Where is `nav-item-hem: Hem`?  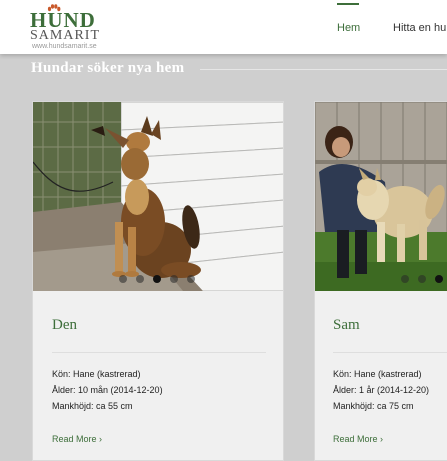 nav-item-hem: Hem is located at coordinates (348, 28).